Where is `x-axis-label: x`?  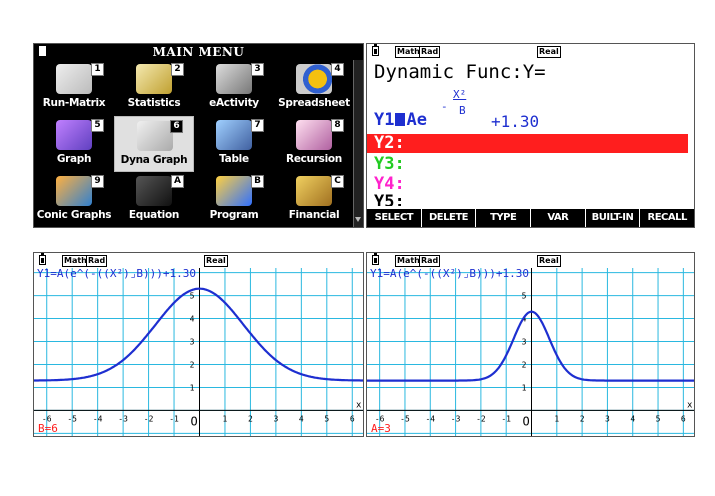
x-axis-label: x is located at coordinates (359, 405).